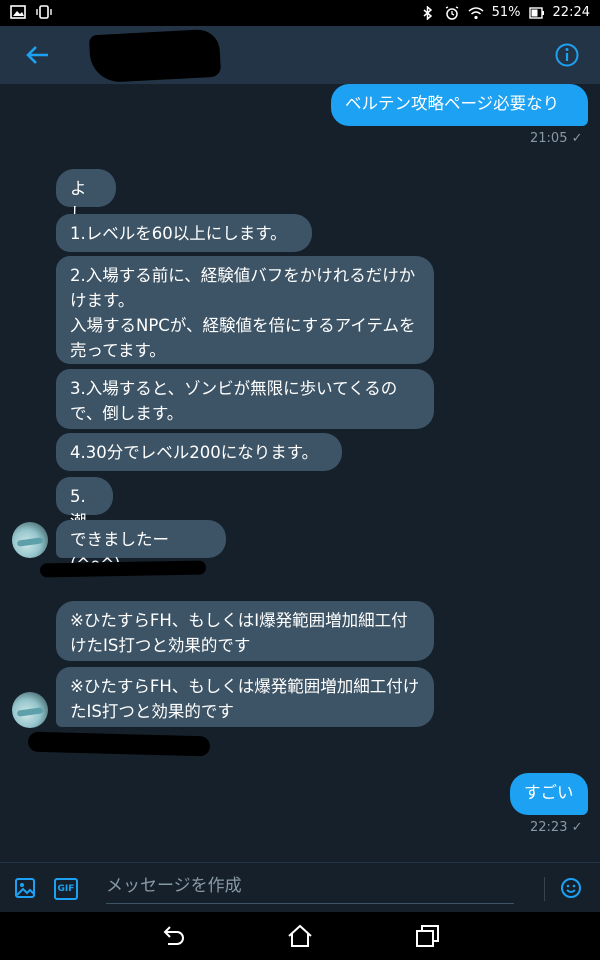 The width and height of the screenshot is (600, 960). I want to click on emoji-icon, so click(571, 888).